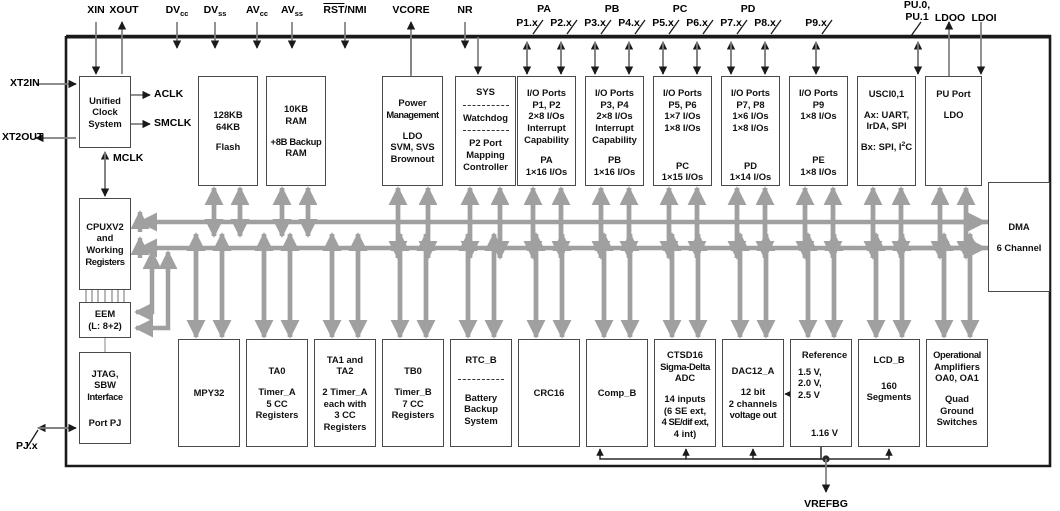 Image resolution: width=1060 pixels, height=511 pixels. What do you see at coordinates (413, 415) in the screenshot?
I see `tb0-line-4: Registers` at bounding box center [413, 415].